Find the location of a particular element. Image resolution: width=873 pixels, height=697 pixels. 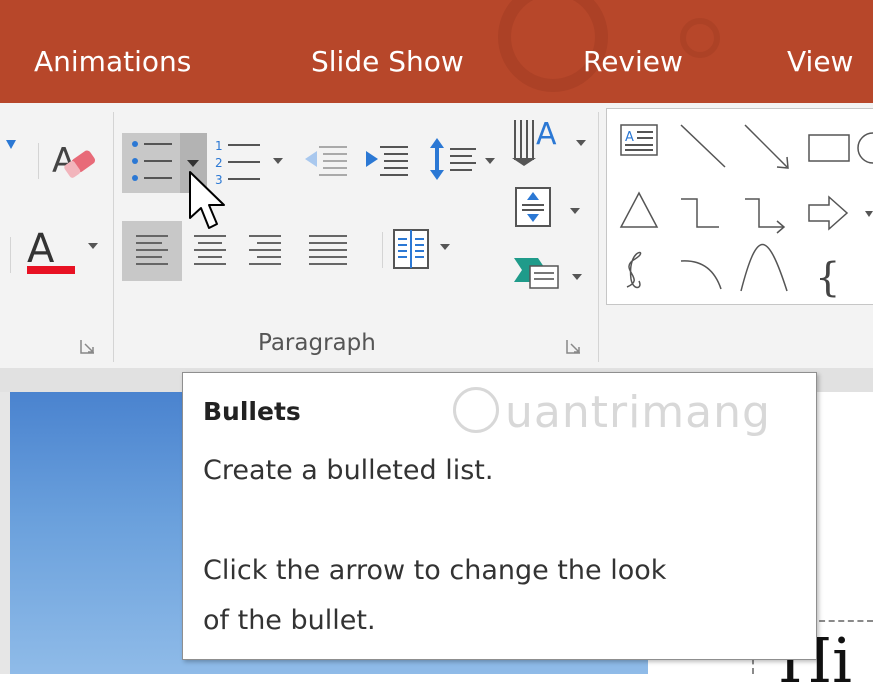

arc-shape-icon is located at coordinates (701, 275).